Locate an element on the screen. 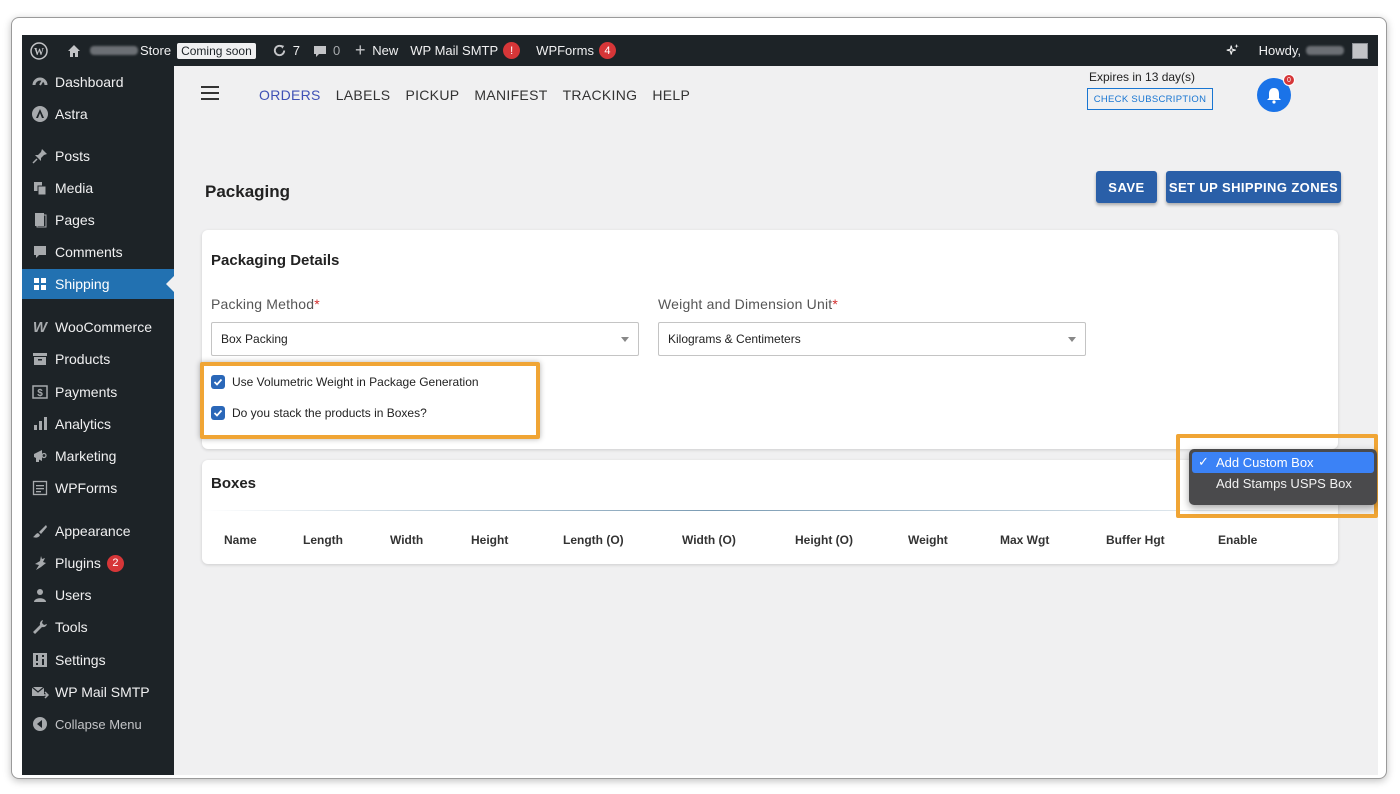 The width and height of the screenshot is (1400, 794). collapse-menu-button: Collapse Menu is located at coordinates (98, 724).